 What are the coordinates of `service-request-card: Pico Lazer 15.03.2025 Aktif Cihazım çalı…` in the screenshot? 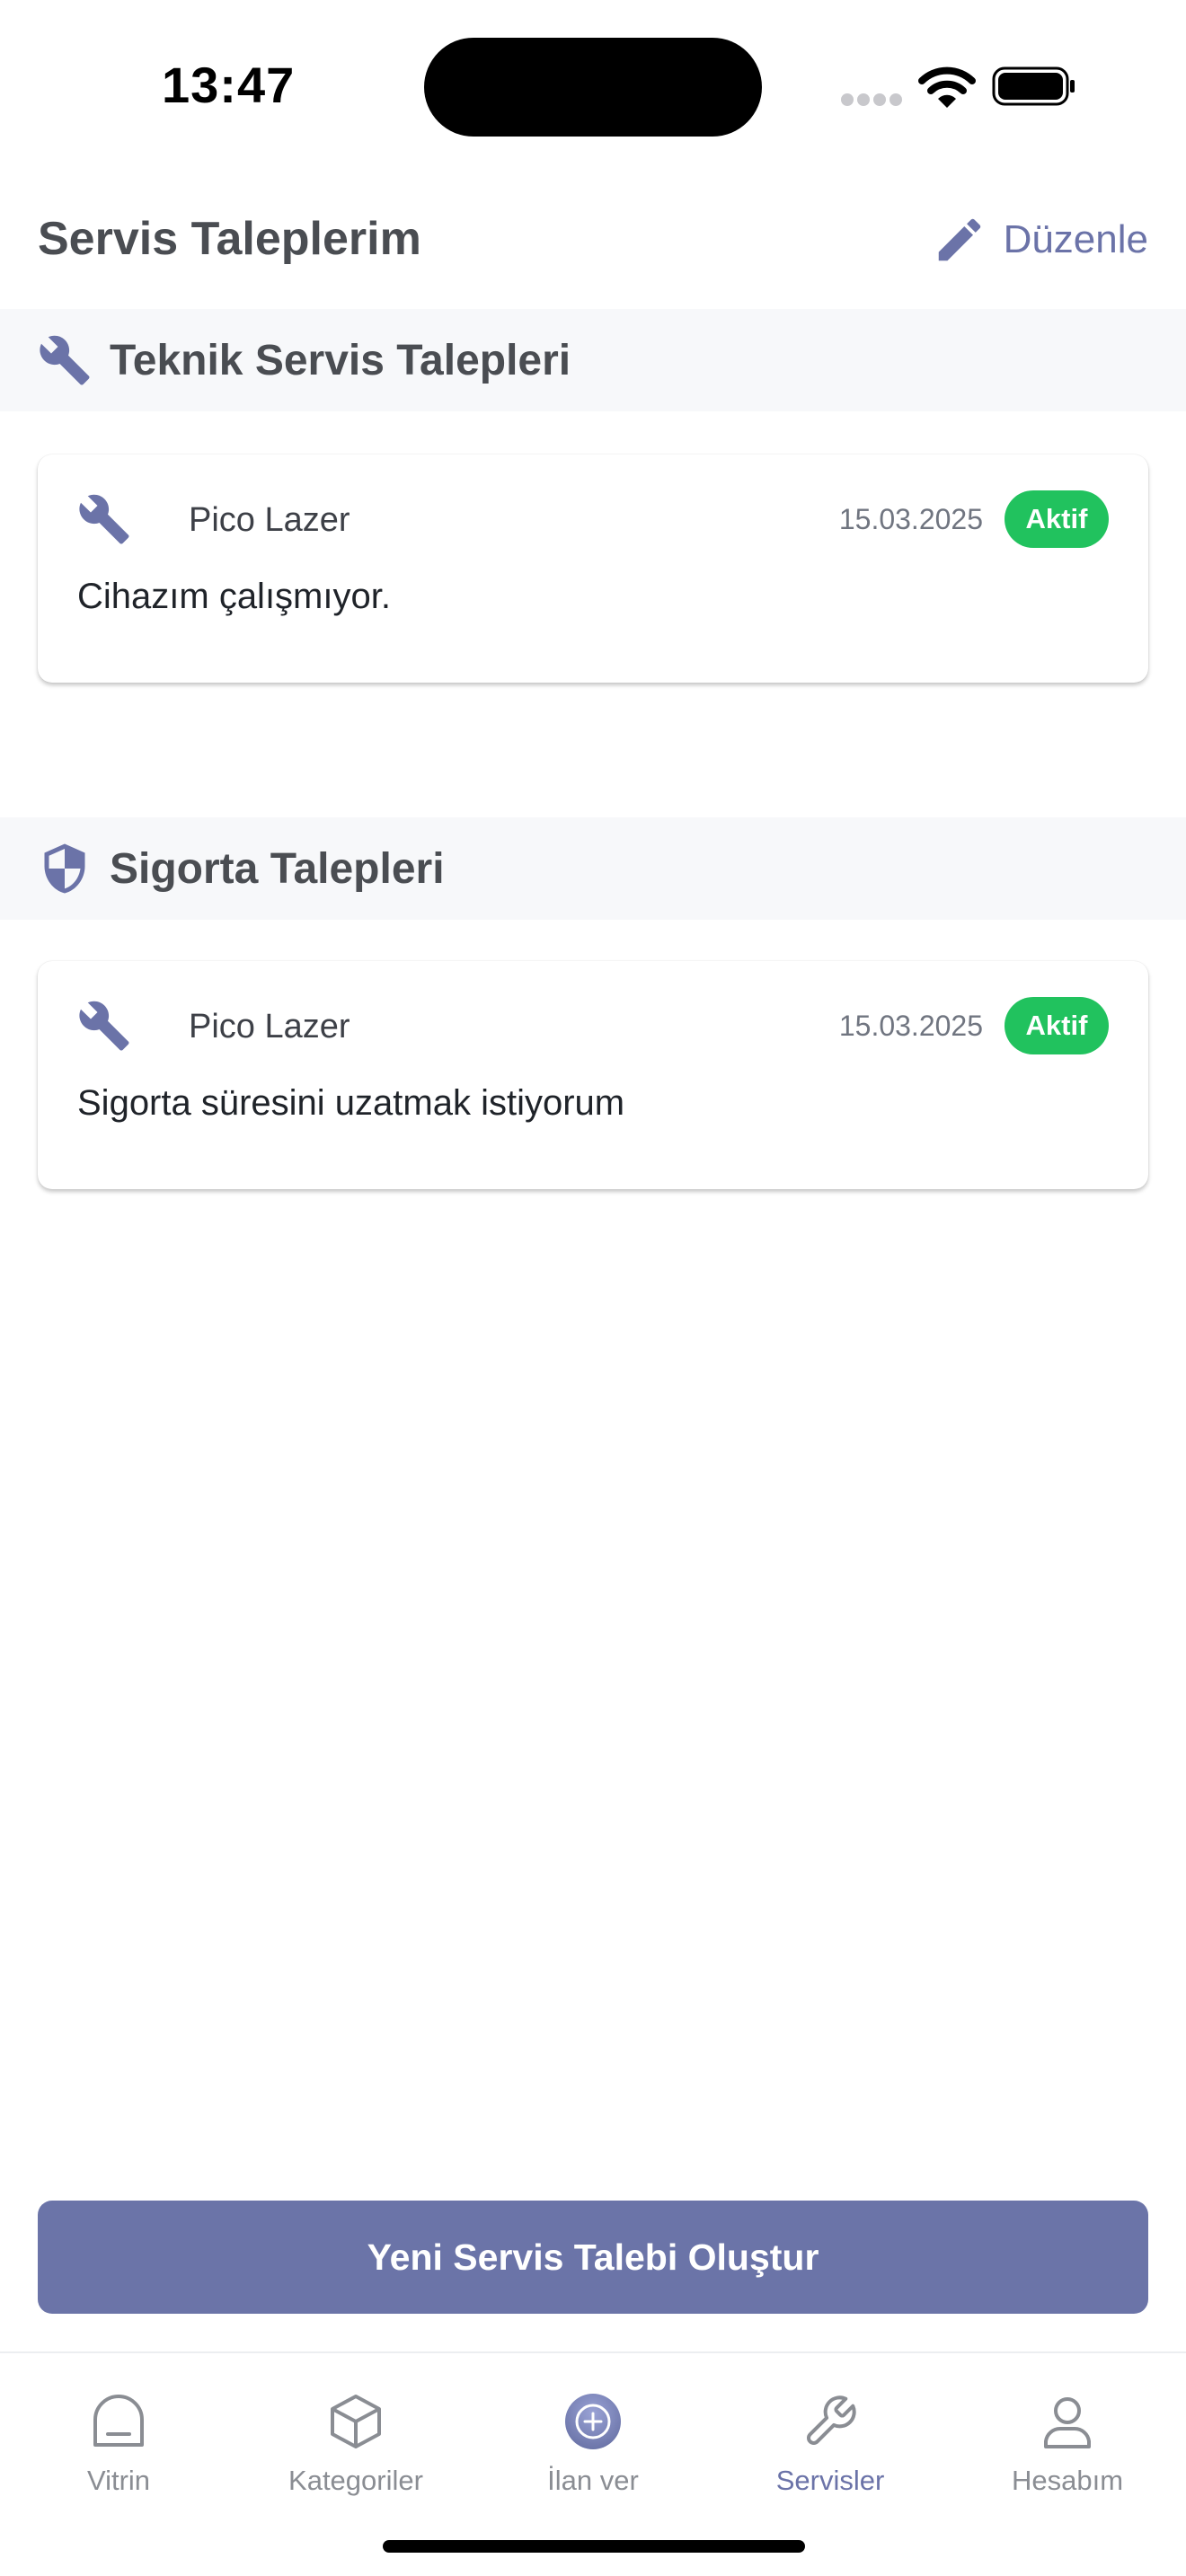 It's located at (593, 568).